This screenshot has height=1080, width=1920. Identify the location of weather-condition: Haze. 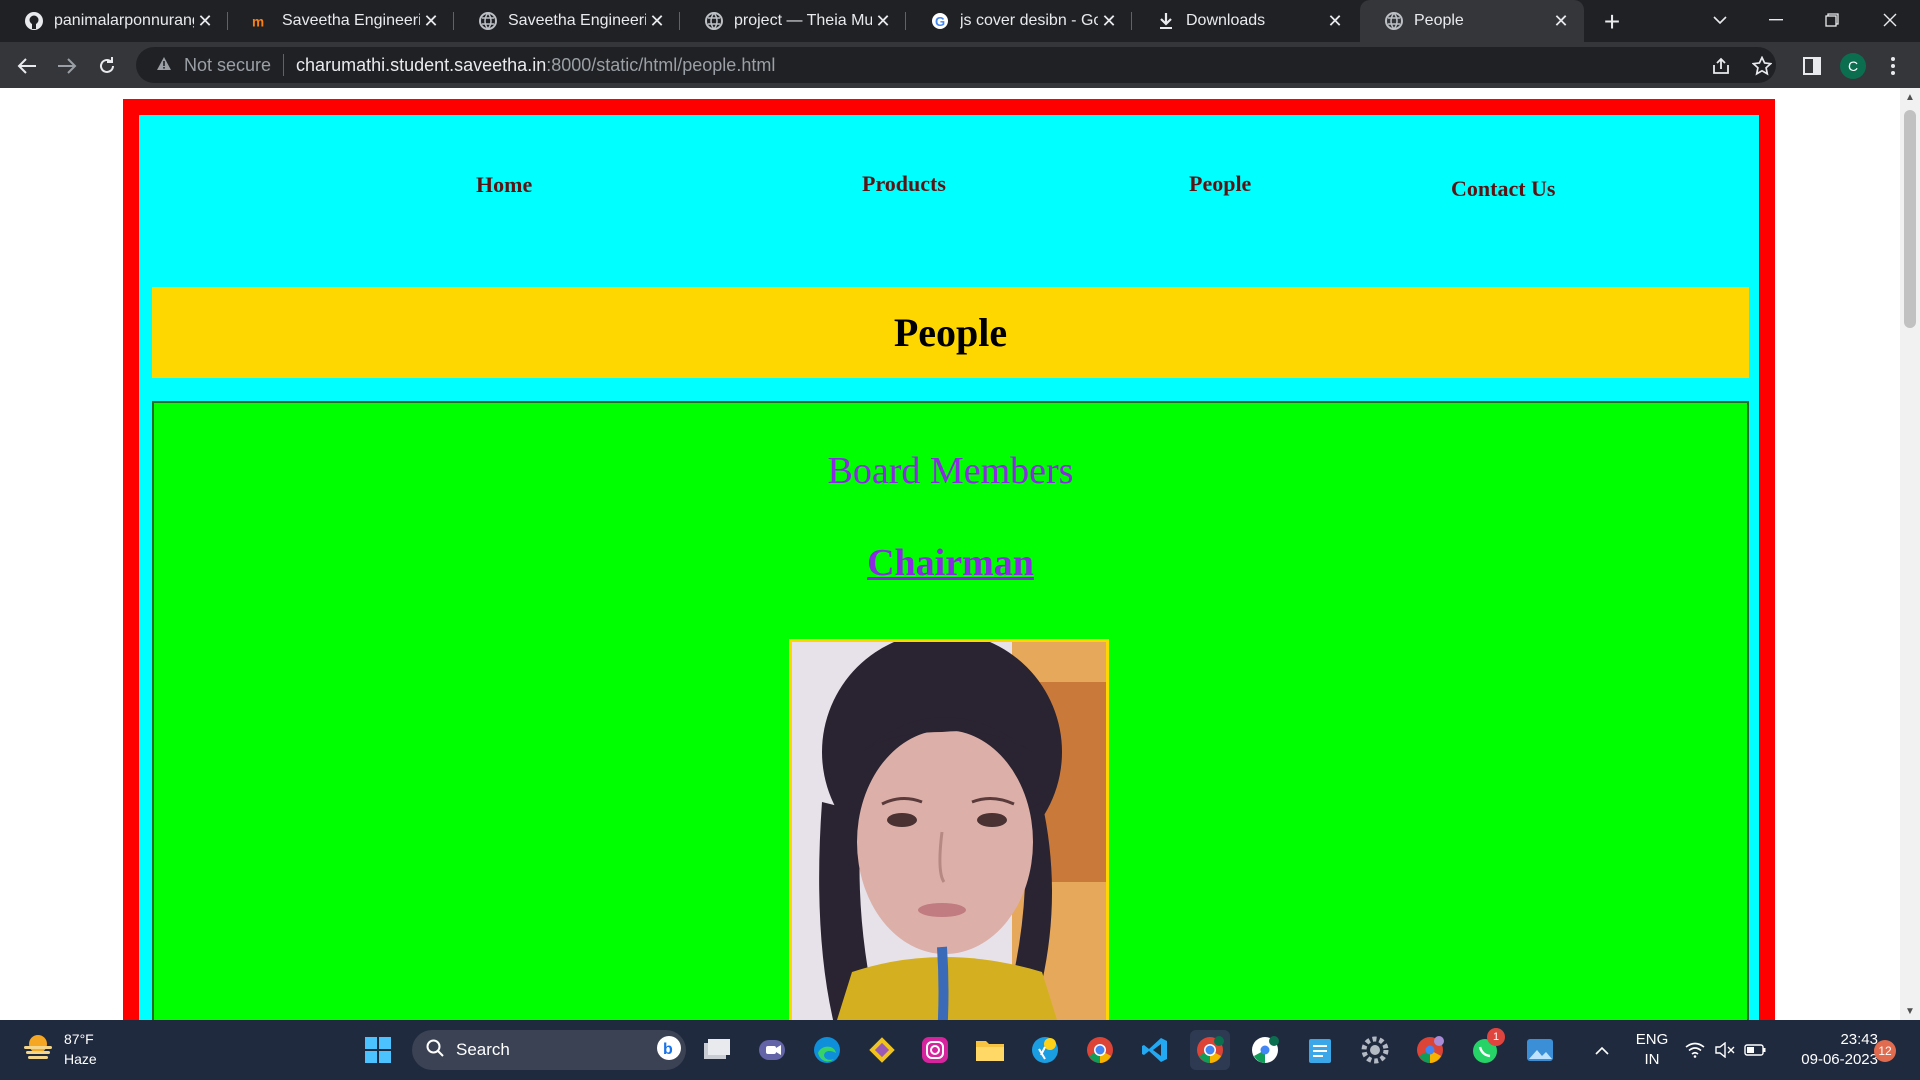
(80, 1059).